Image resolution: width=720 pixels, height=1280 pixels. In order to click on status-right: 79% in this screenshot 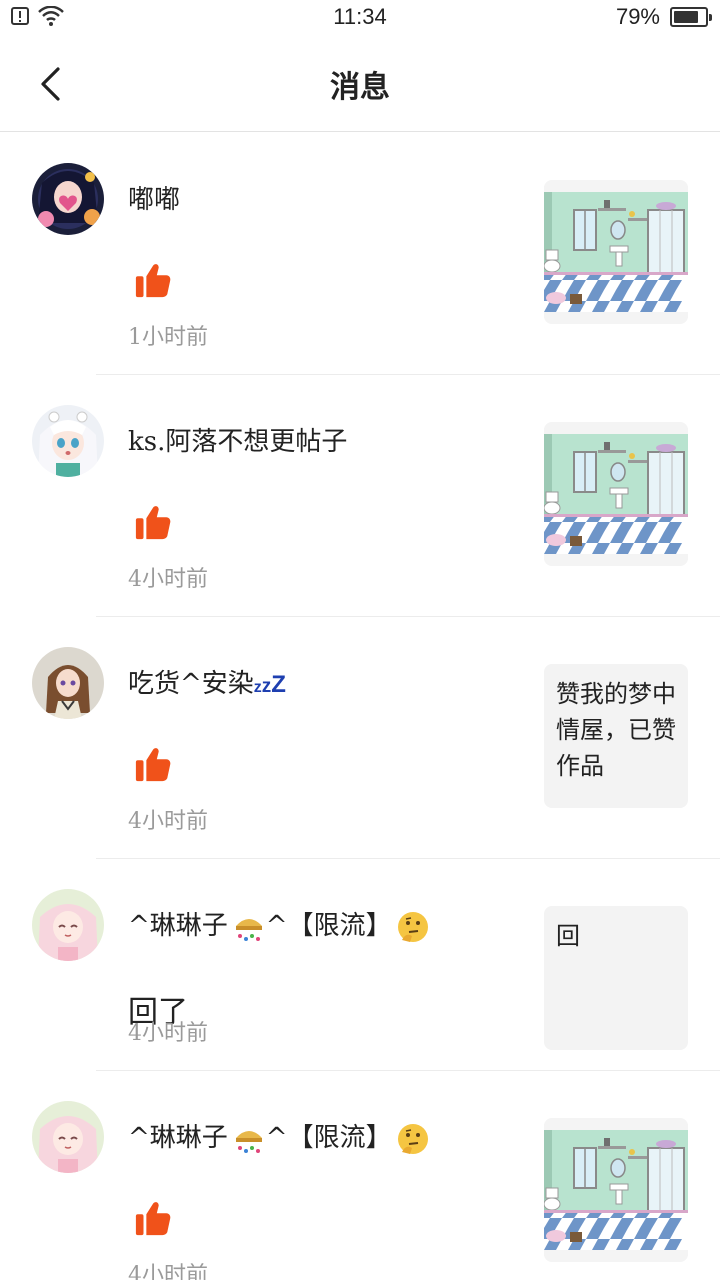, I will do `click(663, 17)`.